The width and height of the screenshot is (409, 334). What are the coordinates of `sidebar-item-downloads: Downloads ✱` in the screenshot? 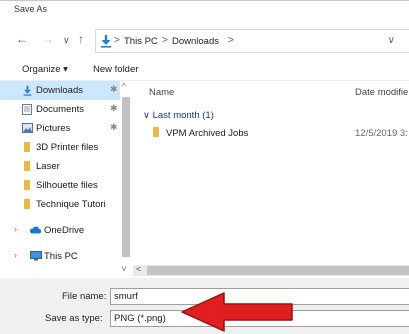 It's located at (60, 90).